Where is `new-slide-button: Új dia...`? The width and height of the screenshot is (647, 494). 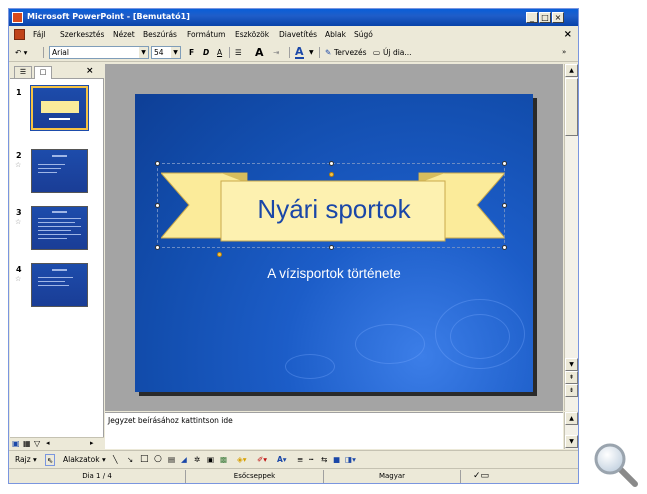 new-slide-button: Új dia... is located at coordinates (397, 52).